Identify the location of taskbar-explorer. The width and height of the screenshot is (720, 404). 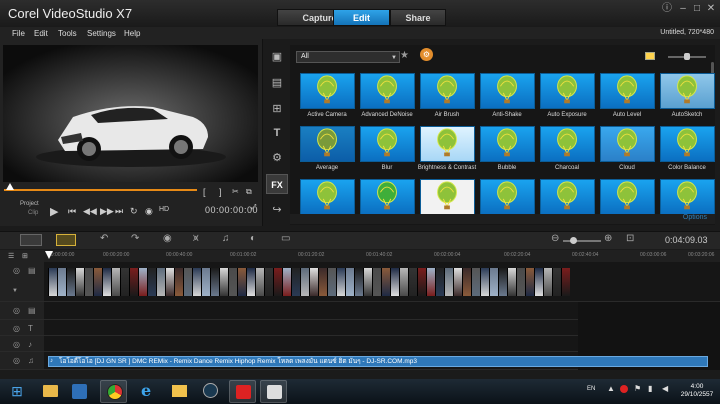
(50, 391).